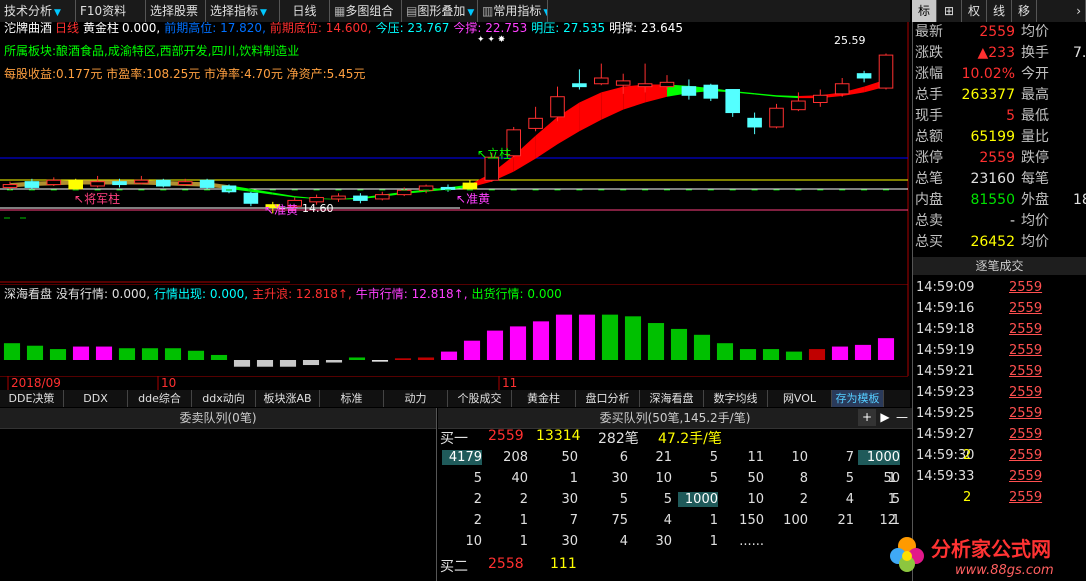 The width and height of the screenshot is (1086, 581). I want to click on quote-value: 23160, so click(992, 179).